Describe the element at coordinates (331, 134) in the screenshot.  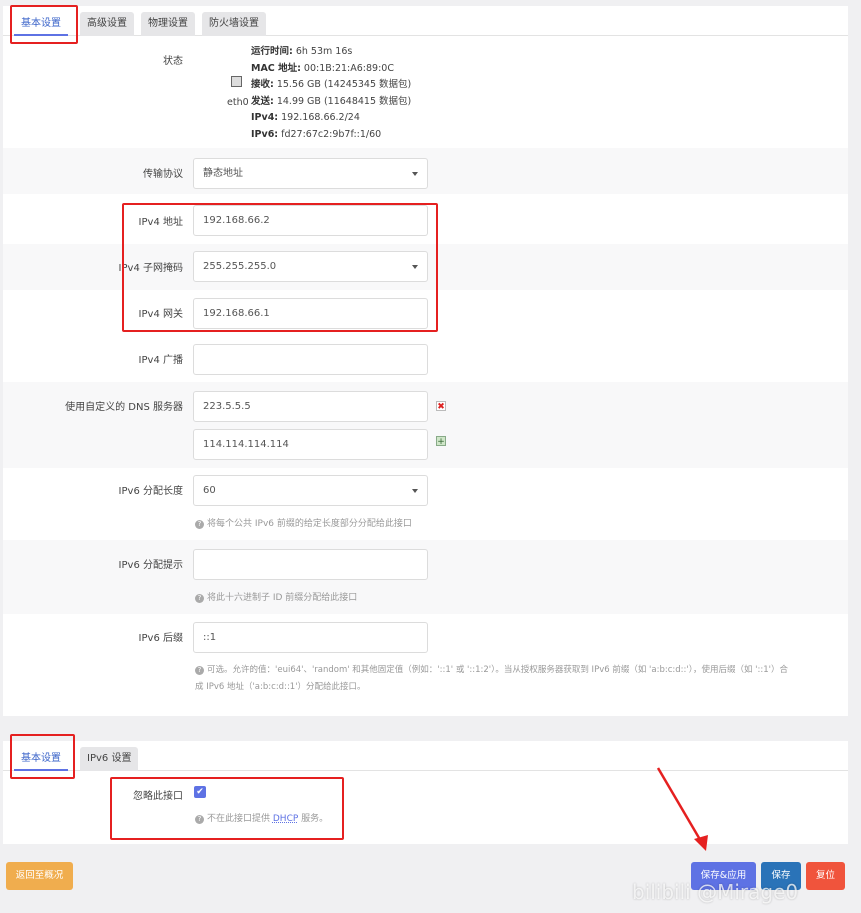
I see `ipv6-value: fd27:67c2:9b7f::1/60` at that location.